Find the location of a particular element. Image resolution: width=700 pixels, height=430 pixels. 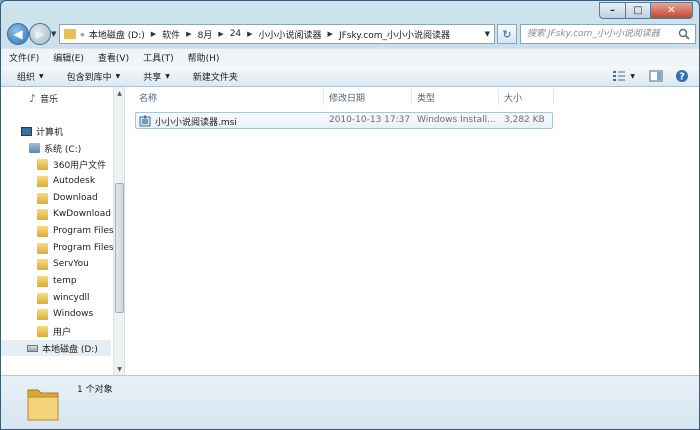

system-drive-icon is located at coordinates (34, 148).